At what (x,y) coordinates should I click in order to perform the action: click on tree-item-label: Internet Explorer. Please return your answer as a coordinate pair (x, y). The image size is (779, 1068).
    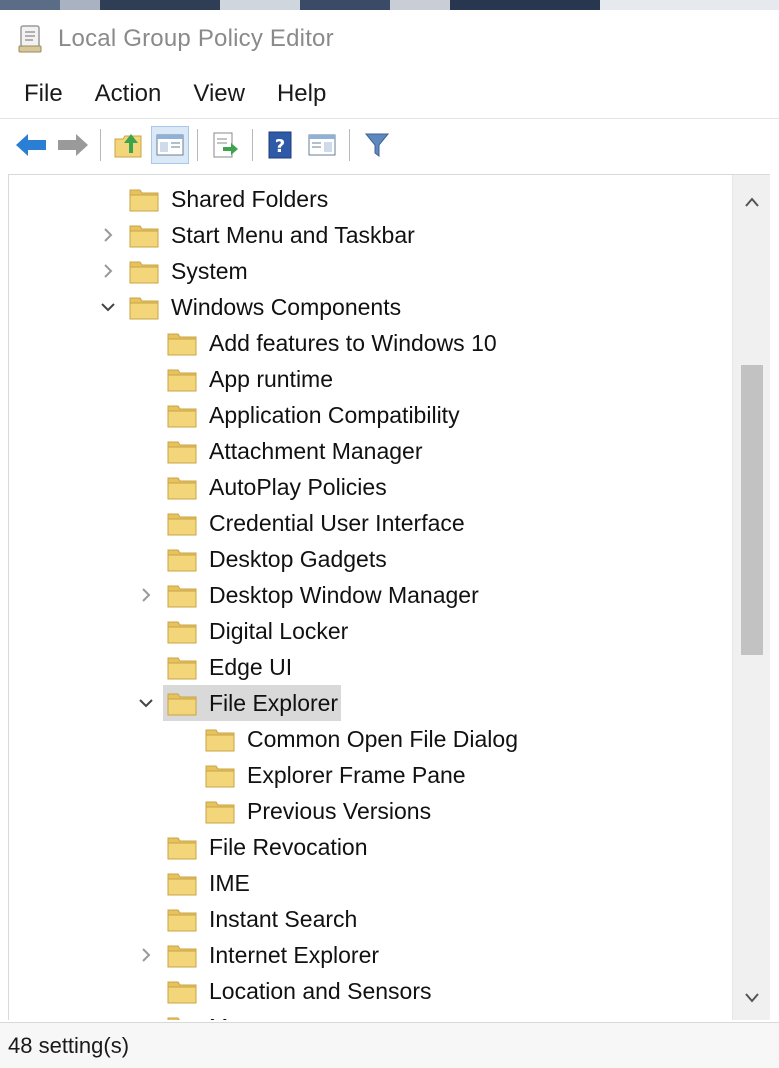
    Looking at the image, I should click on (294, 955).